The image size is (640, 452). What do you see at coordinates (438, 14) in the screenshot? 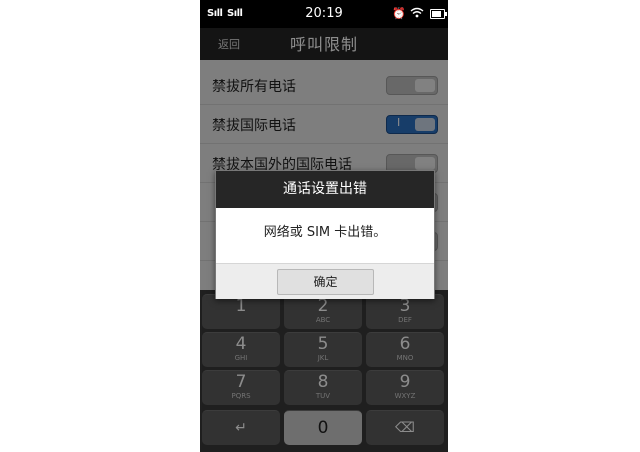
I see `battery-icon` at bounding box center [438, 14].